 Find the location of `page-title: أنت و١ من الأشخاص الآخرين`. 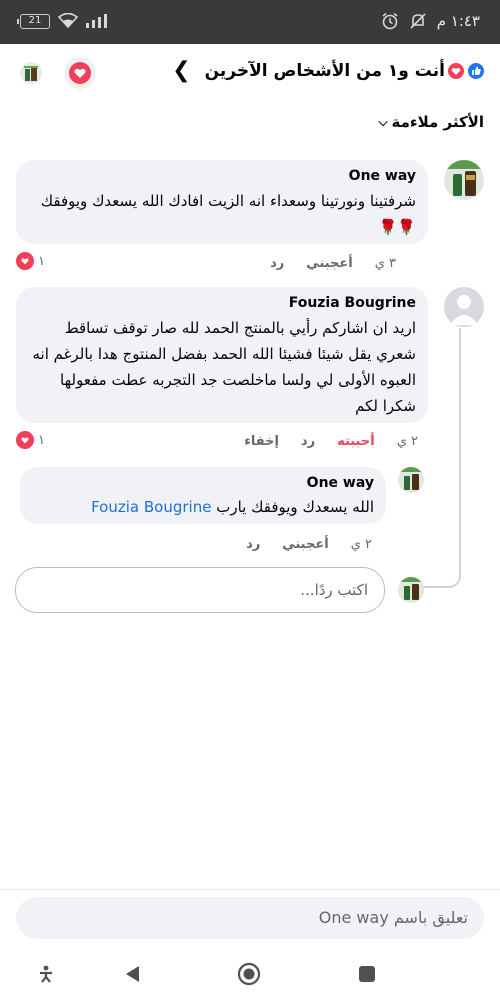

page-title: أنت و١ من الأشخاص الآخرين is located at coordinates (324, 70).